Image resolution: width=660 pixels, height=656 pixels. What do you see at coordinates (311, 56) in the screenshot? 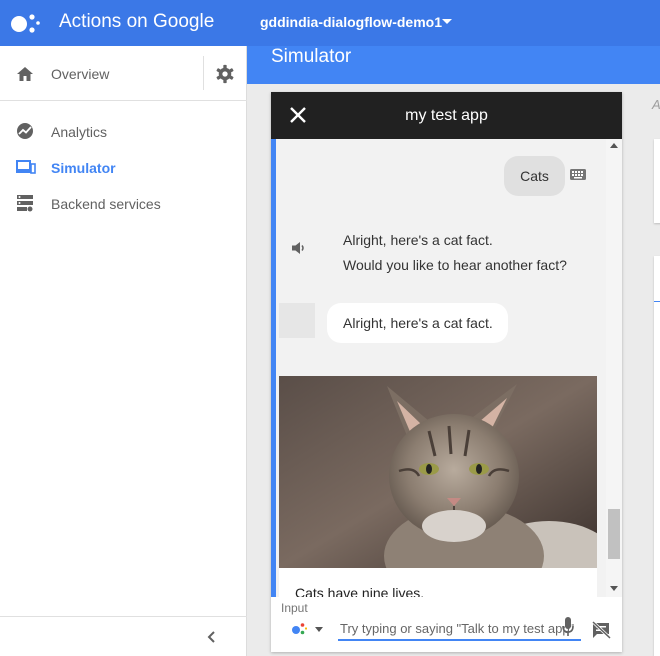
I see `page-title: Simulator` at bounding box center [311, 56].